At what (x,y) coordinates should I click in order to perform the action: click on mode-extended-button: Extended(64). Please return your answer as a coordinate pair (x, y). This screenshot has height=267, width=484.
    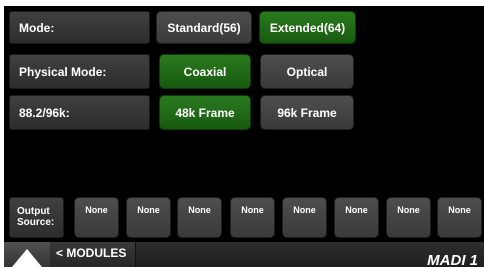
    Looking at the image, I should click on (307, 27).